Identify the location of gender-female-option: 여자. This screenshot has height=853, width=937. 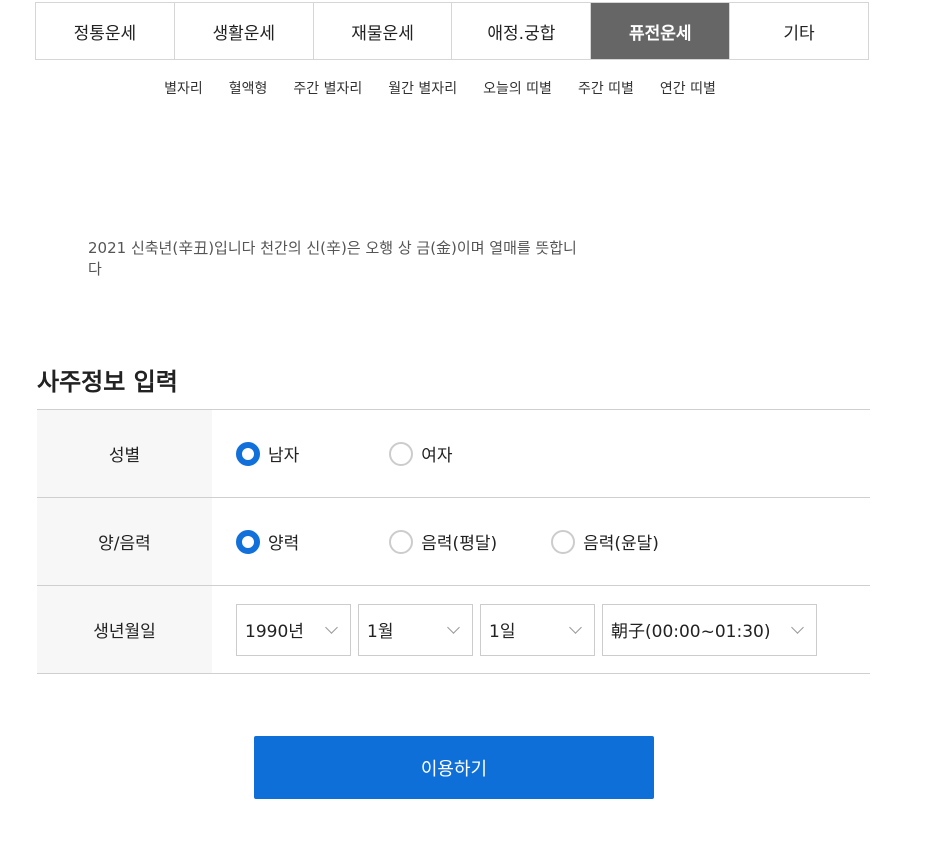
(421, 453).